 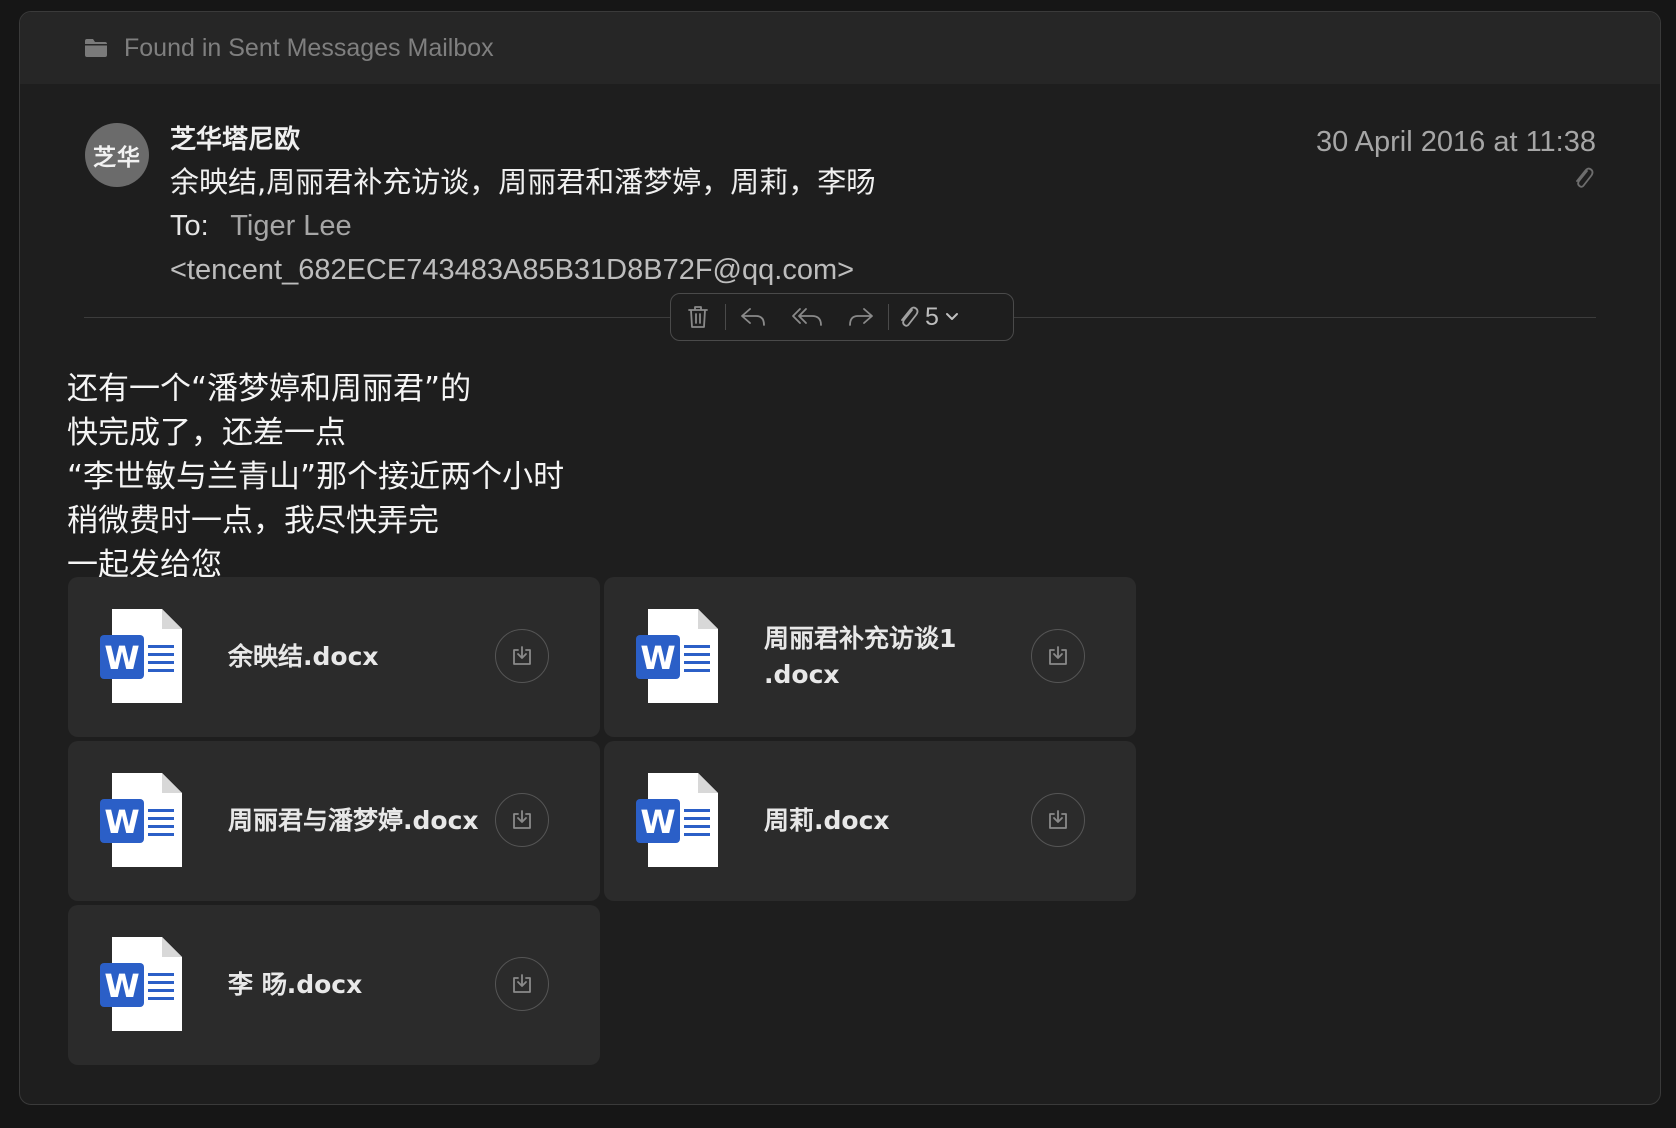 I want to click on folder-icon, so click(x=96, y=48).